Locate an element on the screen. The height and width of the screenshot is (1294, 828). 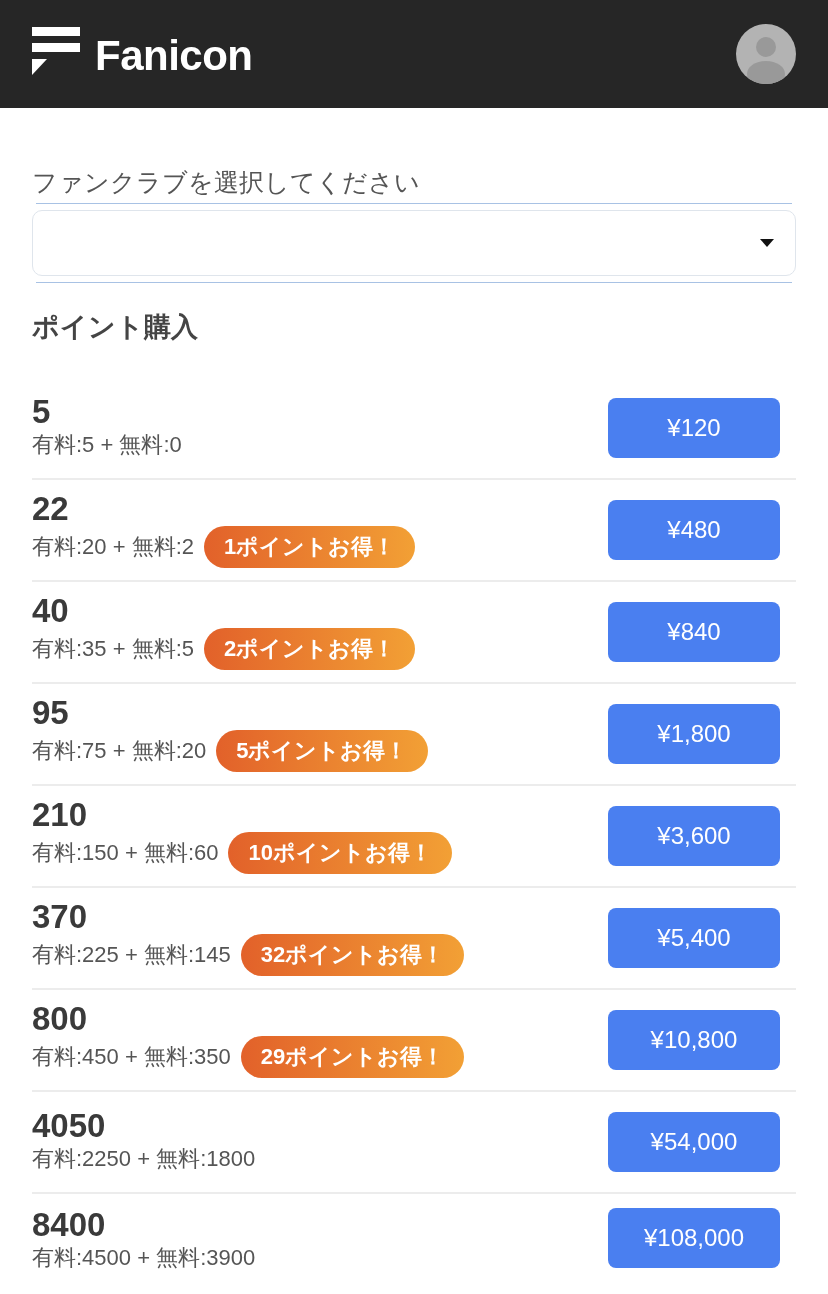
points-breakdown: 有料:2250 + 無料:1800 is located at coordinates (144, 1159).